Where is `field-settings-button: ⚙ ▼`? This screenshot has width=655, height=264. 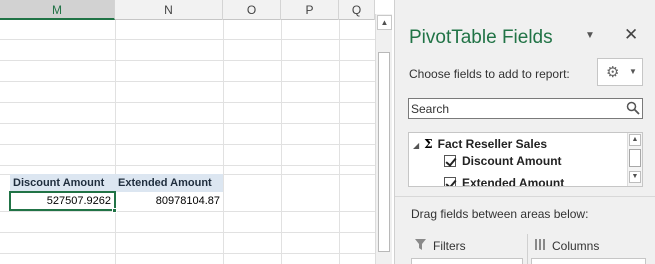 field-settings-button: ⚙ ▼ is located at coordinates (620, 72).